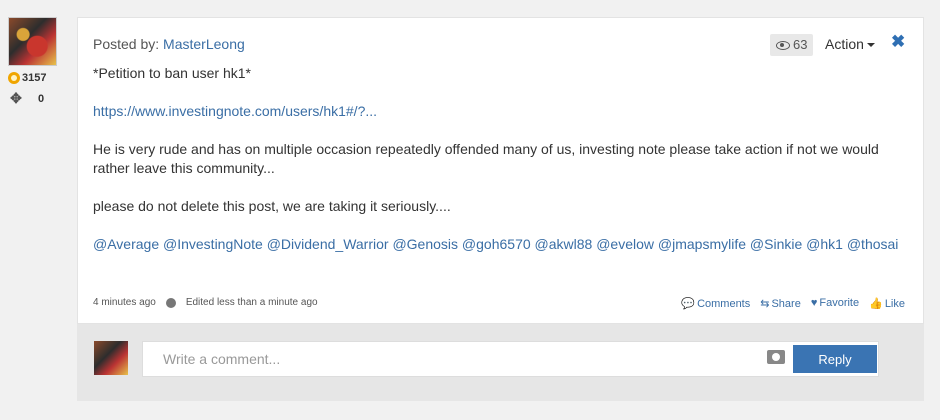 The width and height of the screenshot is (940, 420). Describe the element at coordinates (824, 244) in the screenshot. I see `mention-link: @hk1` at that location.